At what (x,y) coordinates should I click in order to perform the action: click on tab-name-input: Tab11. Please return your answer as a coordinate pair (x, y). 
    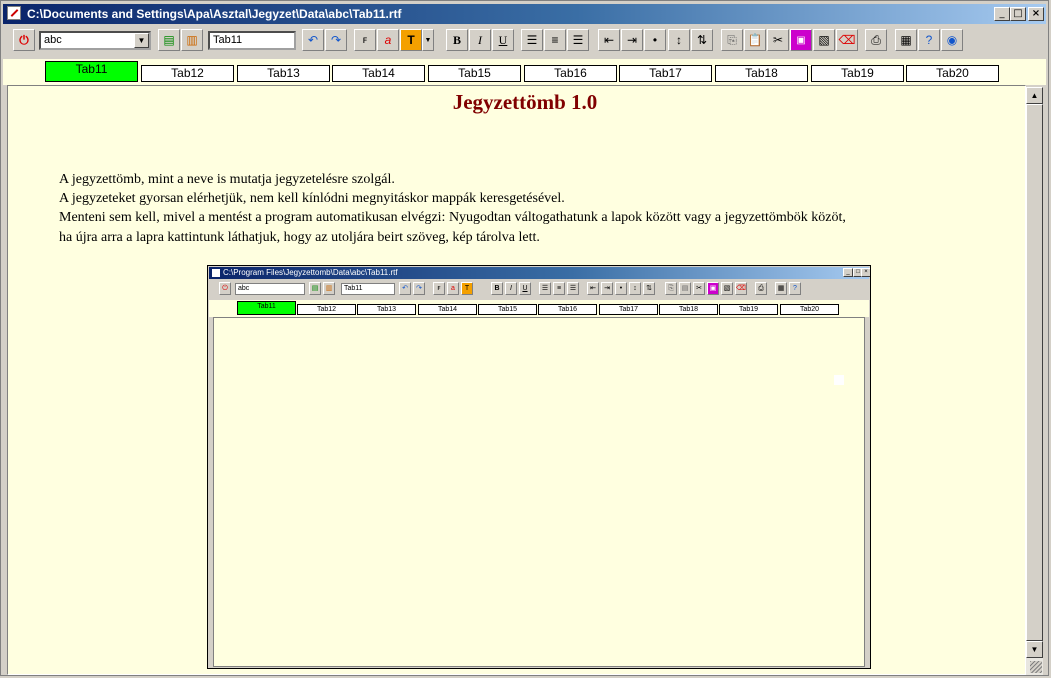
    Looking at the image, I should click on (252, 40).